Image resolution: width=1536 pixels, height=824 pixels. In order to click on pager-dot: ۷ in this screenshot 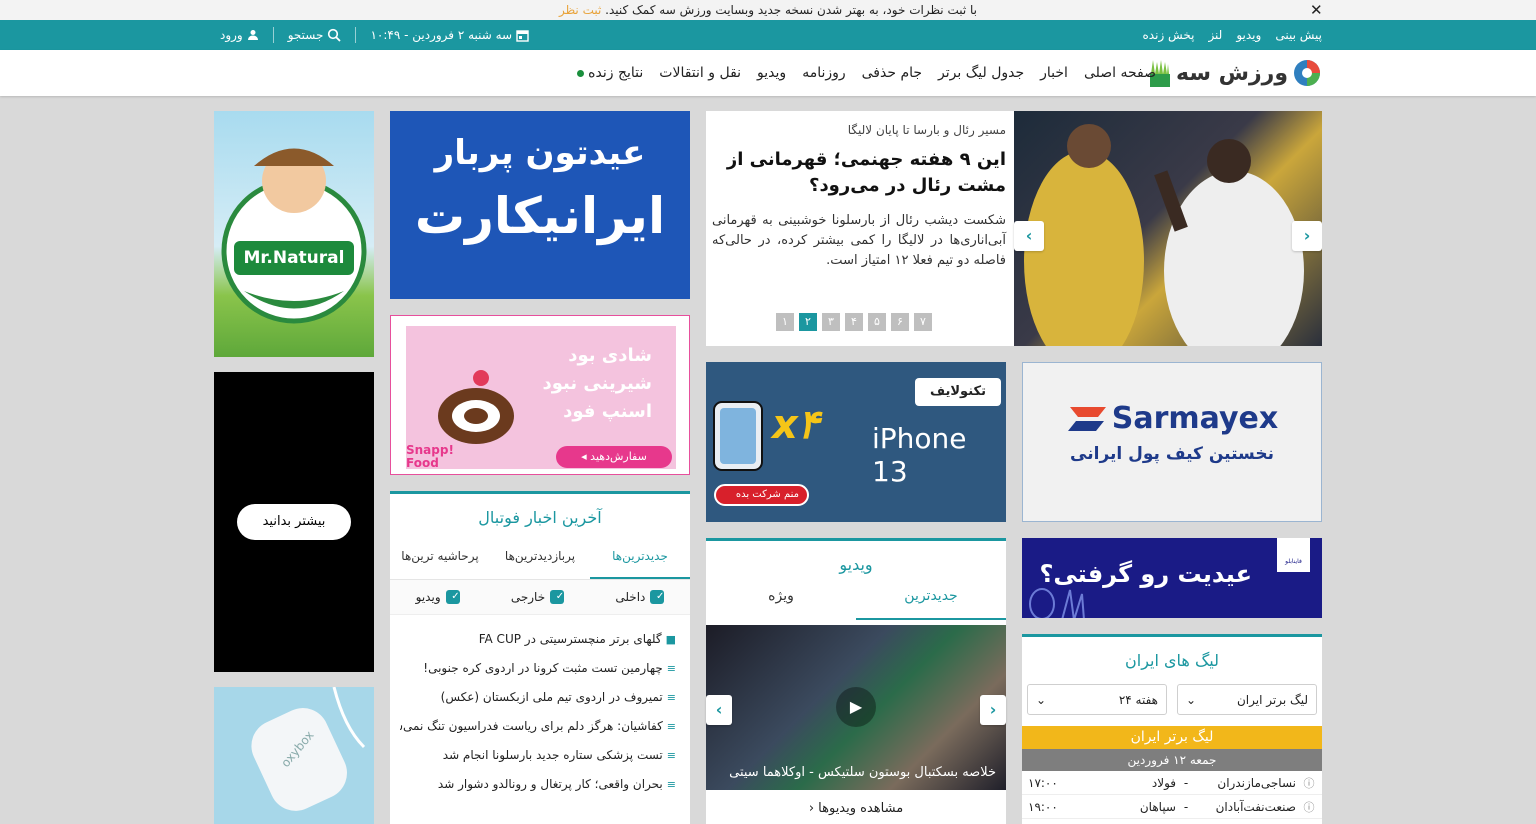, I will do `click(923, 322)`.